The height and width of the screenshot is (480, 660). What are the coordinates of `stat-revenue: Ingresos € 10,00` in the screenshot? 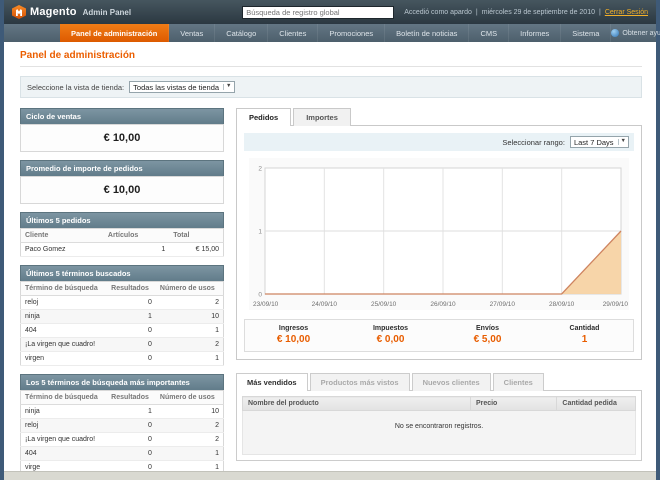 It's located at (293, 335).